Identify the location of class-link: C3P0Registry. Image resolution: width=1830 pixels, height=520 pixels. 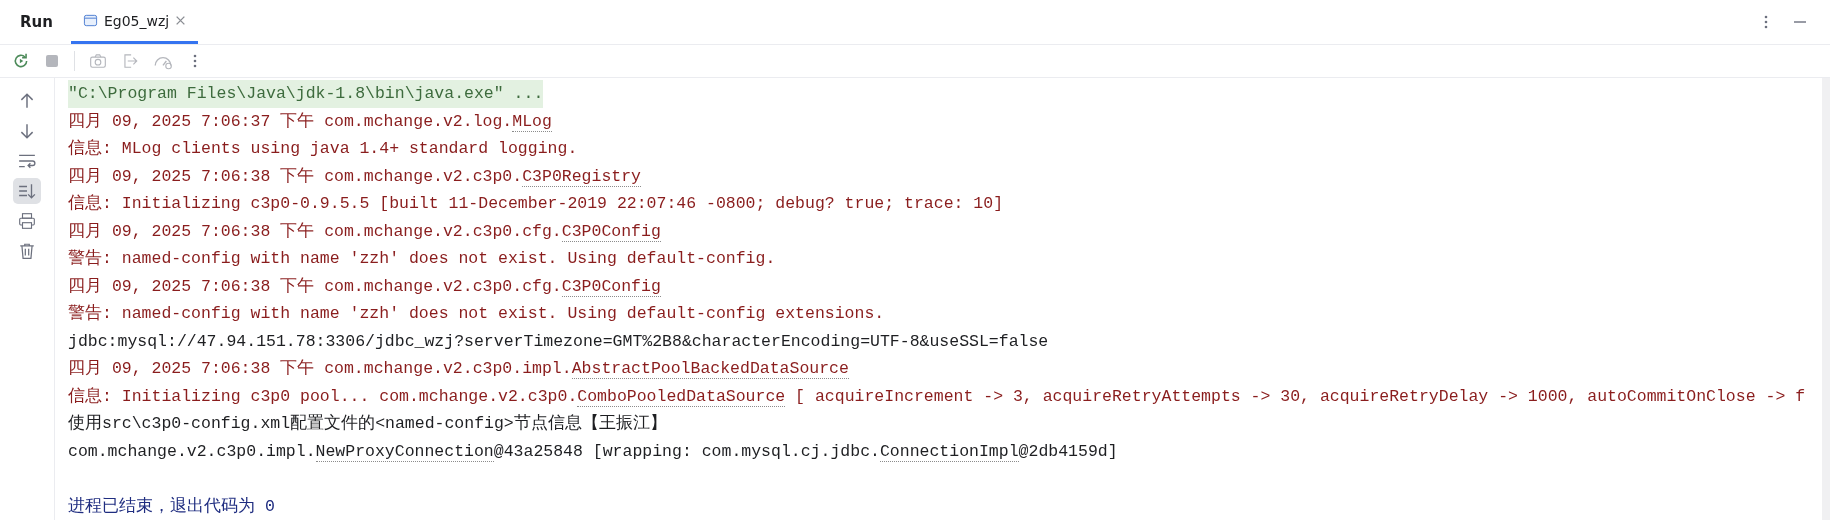
(581, 176).